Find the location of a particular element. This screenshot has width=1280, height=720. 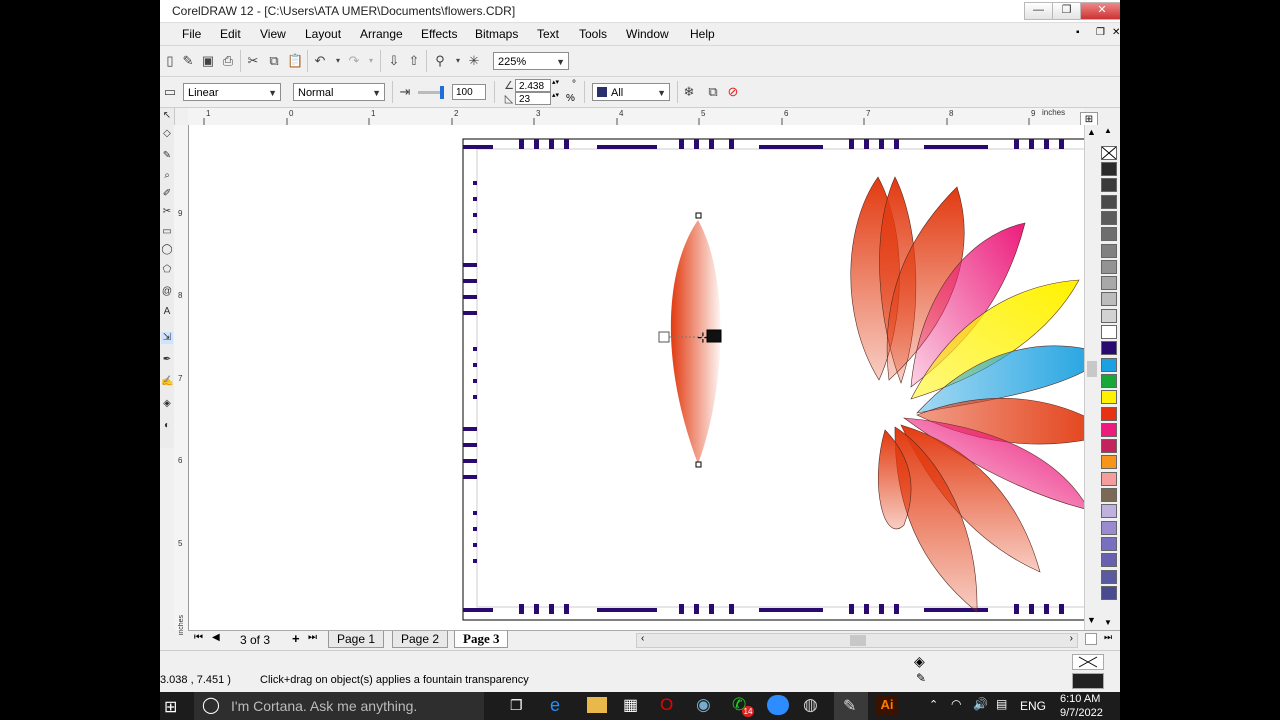

doc-restore-button: ❐ is located at coordinates (1100, 32).